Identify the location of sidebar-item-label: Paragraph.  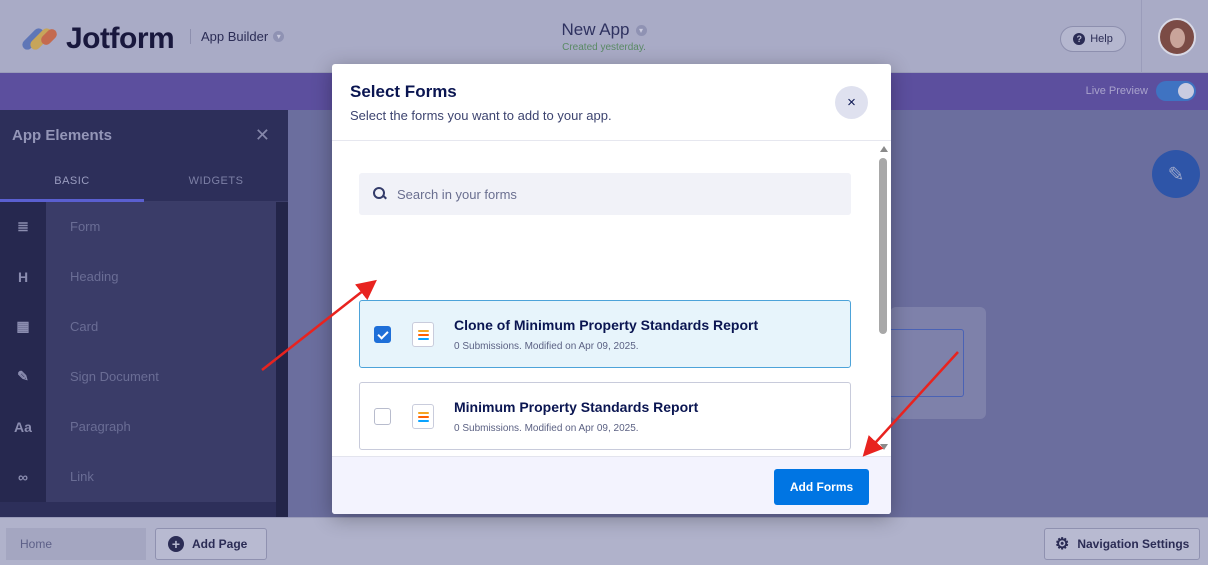
(167, 426).